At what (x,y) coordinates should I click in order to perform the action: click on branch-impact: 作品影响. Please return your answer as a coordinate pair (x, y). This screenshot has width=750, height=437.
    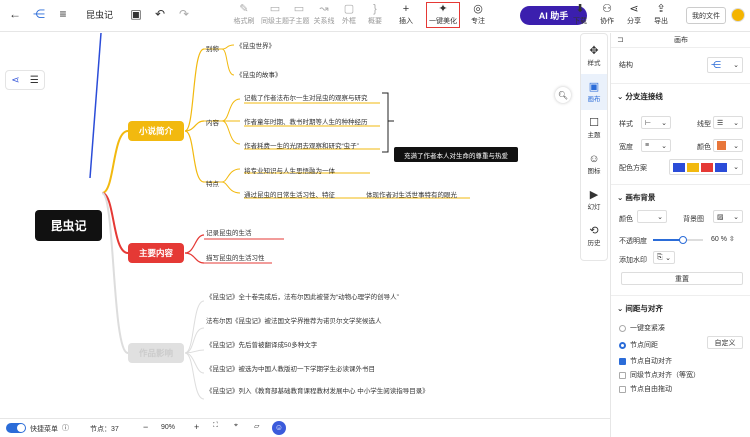
    Looking at the image, I should click on (156, 353).